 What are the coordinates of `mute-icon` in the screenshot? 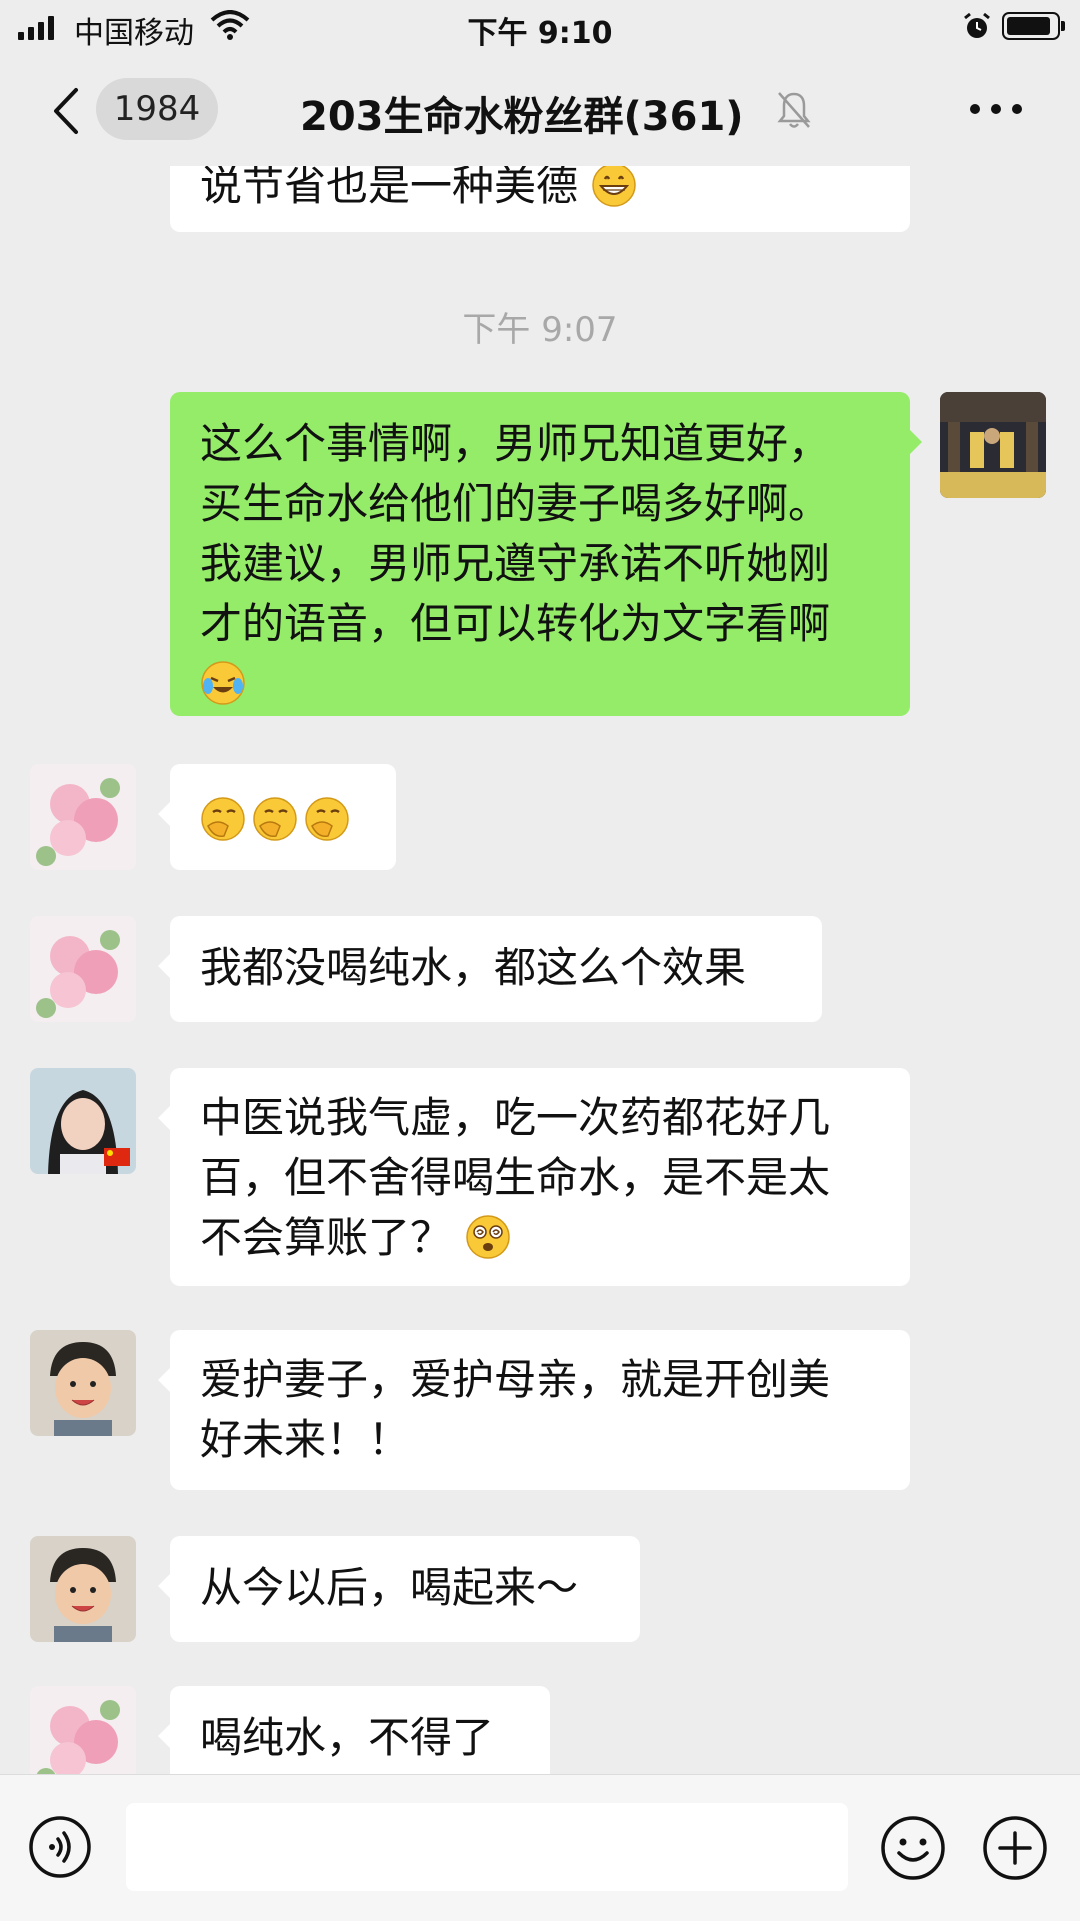 It's located at (794, 110).